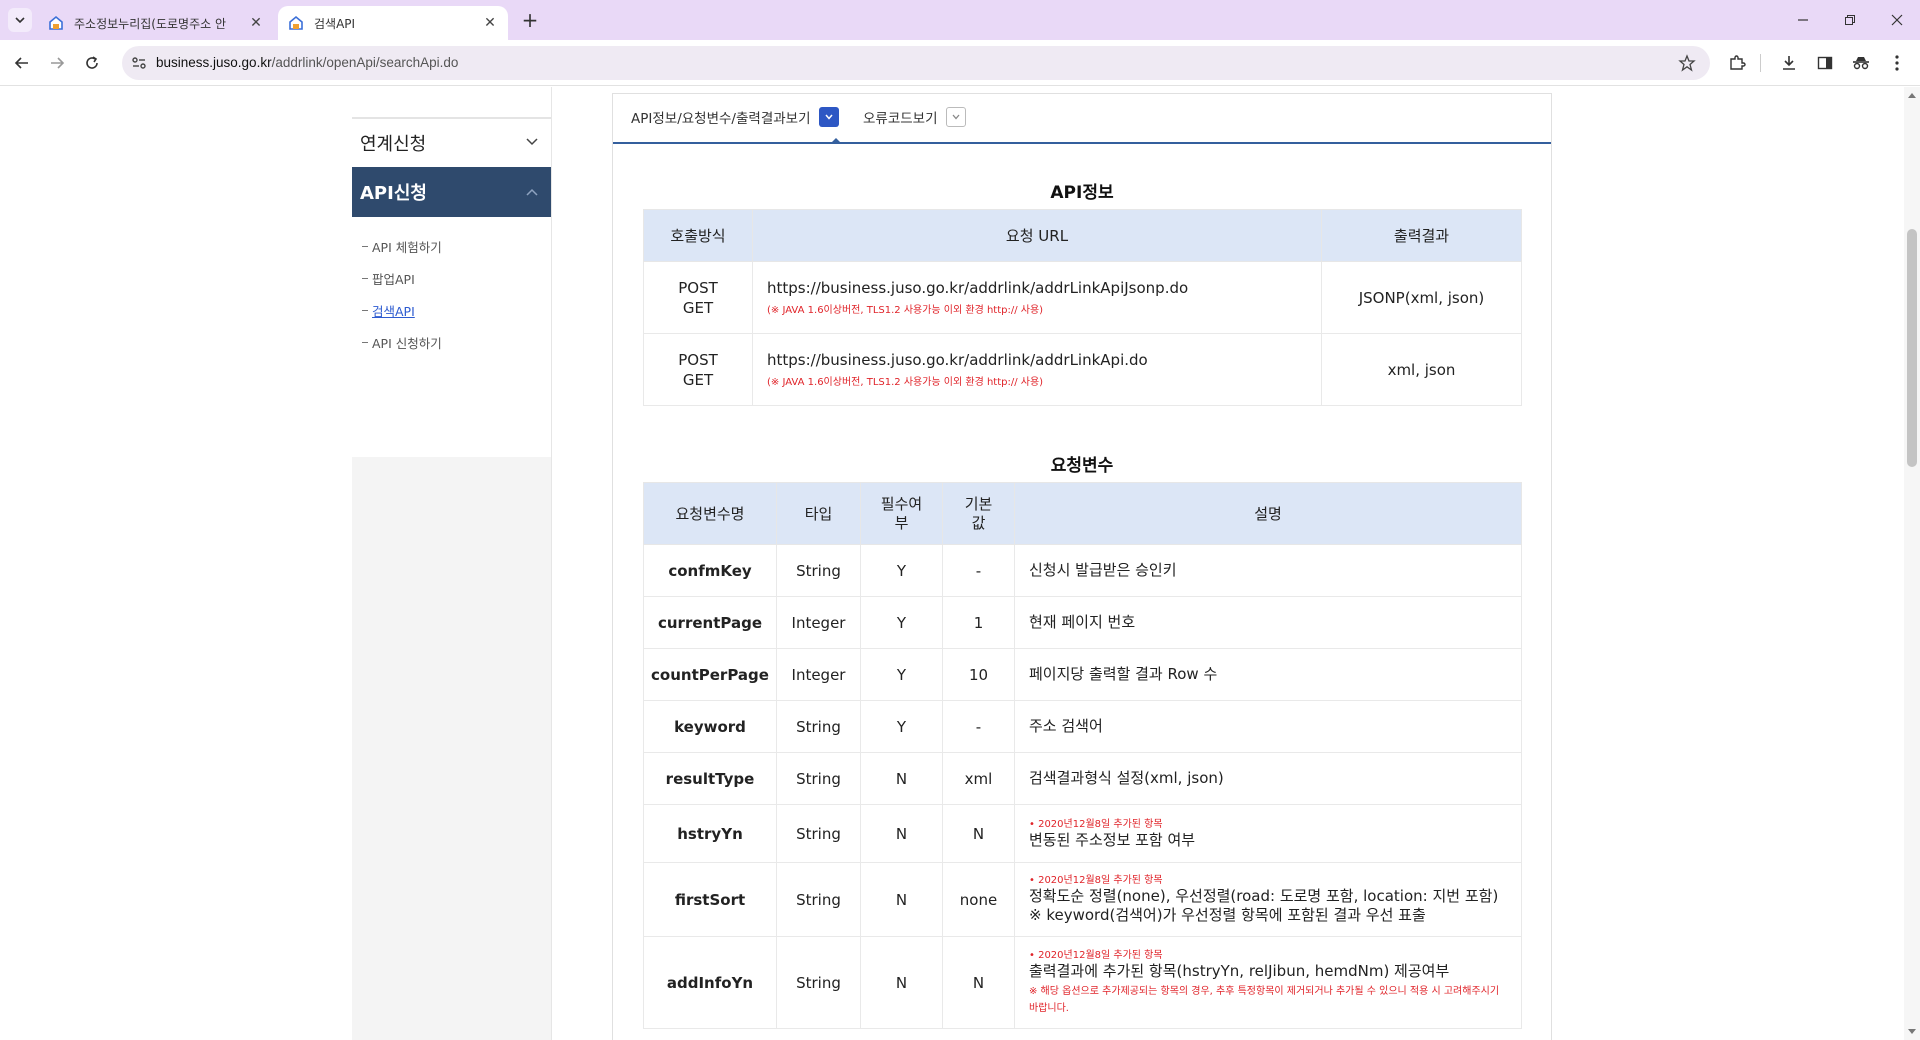 The height and width of the screenshot is (1040, 1920). What do you see at coordinates (56, 22) in the screenshot?
I see `site-favicon-icon` at bounding box center [56, 22].